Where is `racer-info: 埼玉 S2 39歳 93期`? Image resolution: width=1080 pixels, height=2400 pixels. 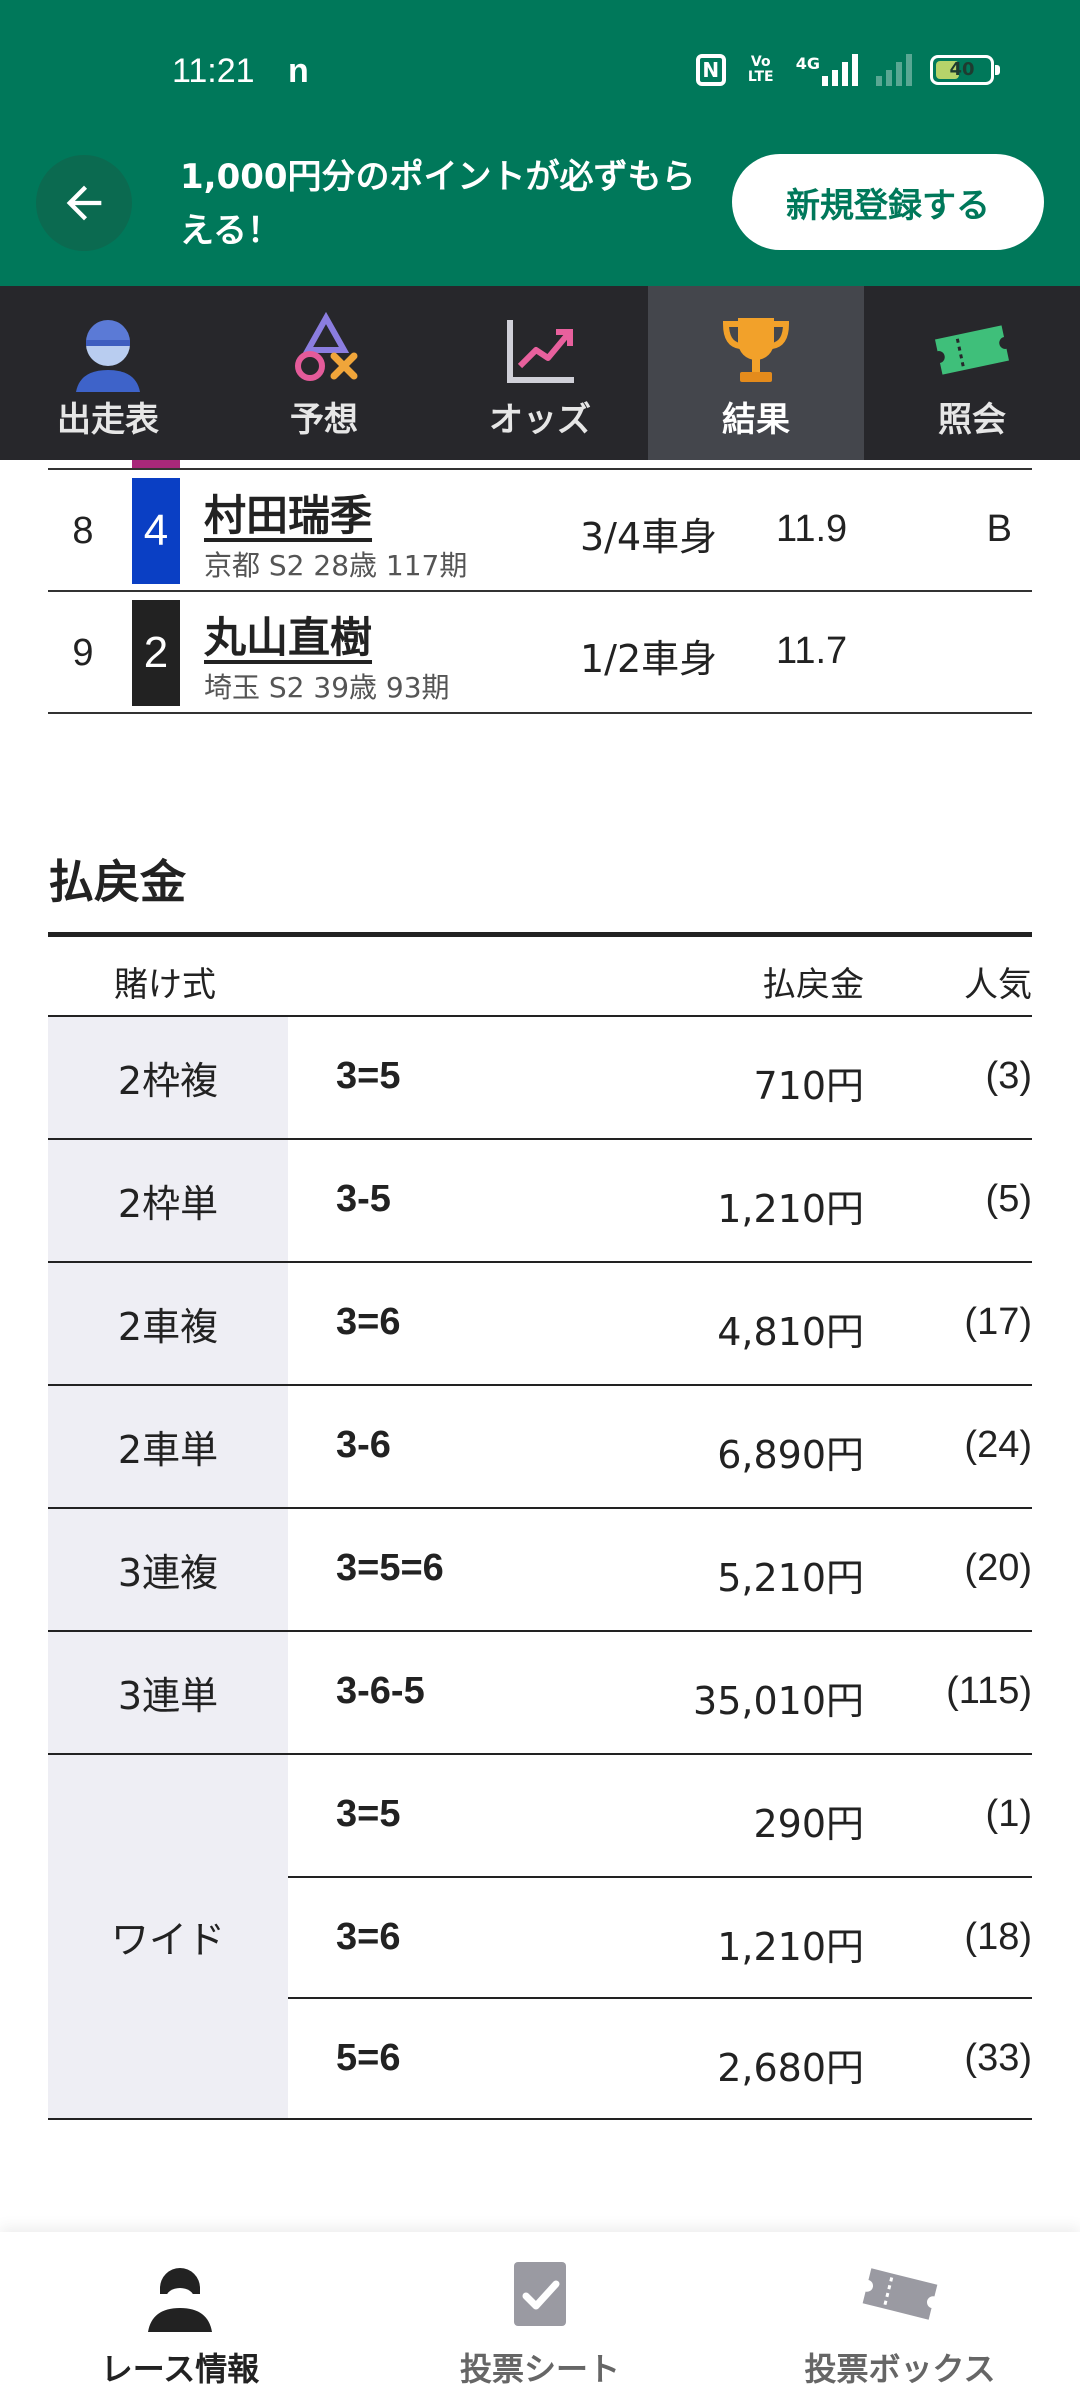 racer-info: 埼玉 S2 39歳 93期 is located at coordinates (327, 687).